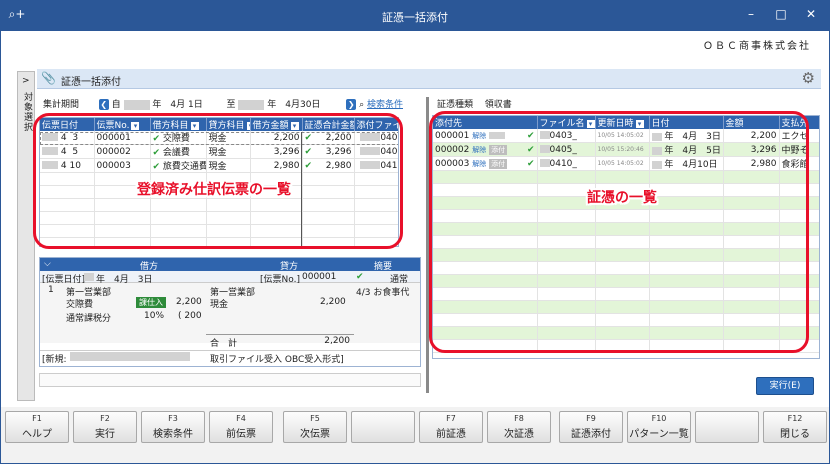 This screenshot has height=464, width=830. I want to click on f6-empty-button, so click(383, 427).